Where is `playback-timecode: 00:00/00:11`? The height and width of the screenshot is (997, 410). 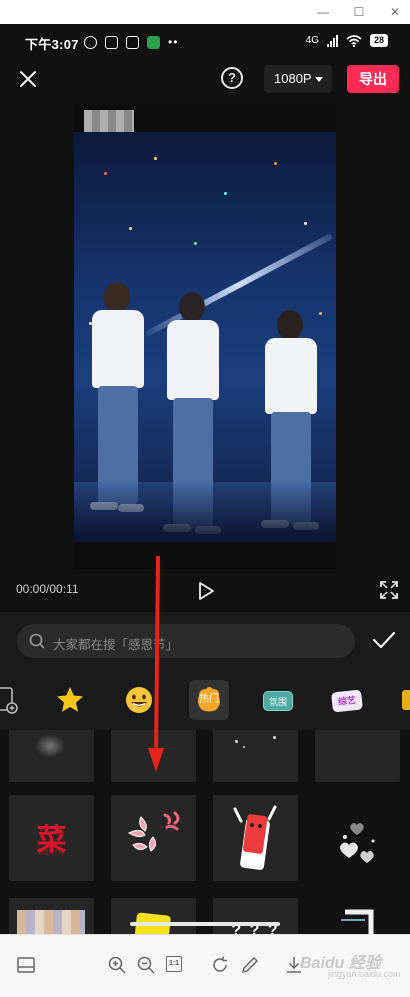 playback-timecode: 00:00/00:11 is located at coordinates (47, 589).